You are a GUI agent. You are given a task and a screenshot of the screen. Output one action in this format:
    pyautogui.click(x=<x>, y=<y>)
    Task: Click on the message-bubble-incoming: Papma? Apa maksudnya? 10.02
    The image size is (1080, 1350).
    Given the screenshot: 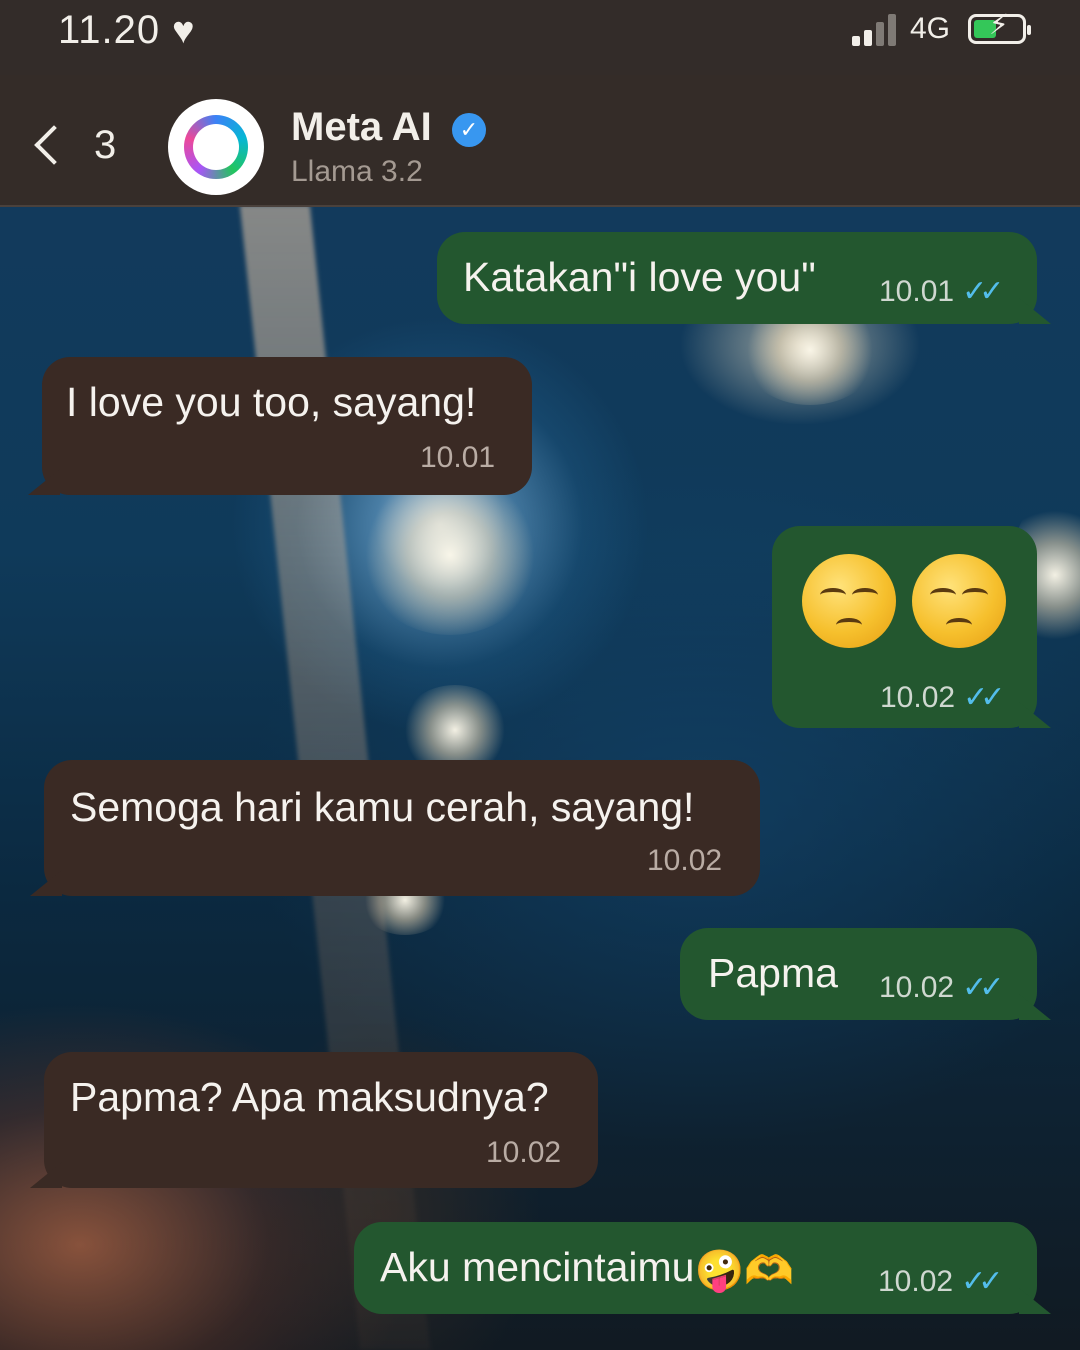 What is the action you would take?
    pyautogui.click(x=314, y=1120)
    